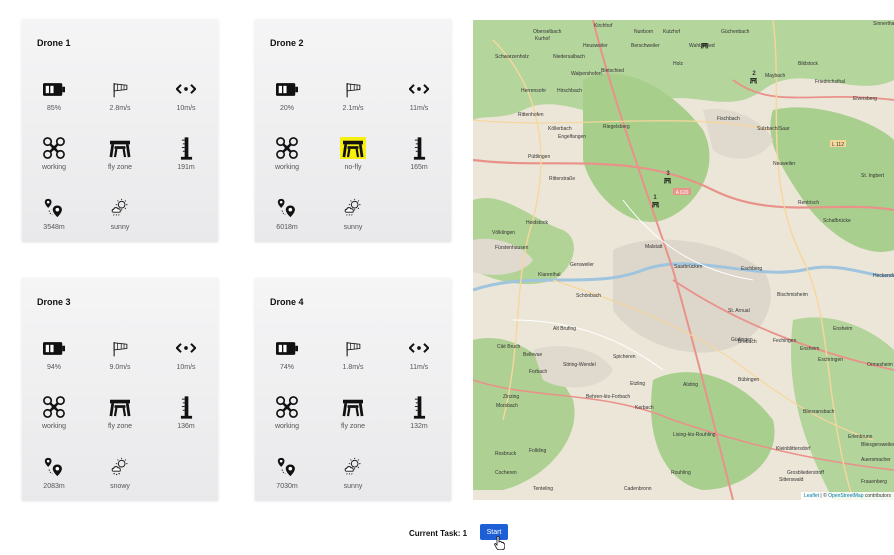 The image size is (894, 555). Describe the element at coordinates (838, 145) in the screenshot. I see `road-shield-l112: L 112` at that location.